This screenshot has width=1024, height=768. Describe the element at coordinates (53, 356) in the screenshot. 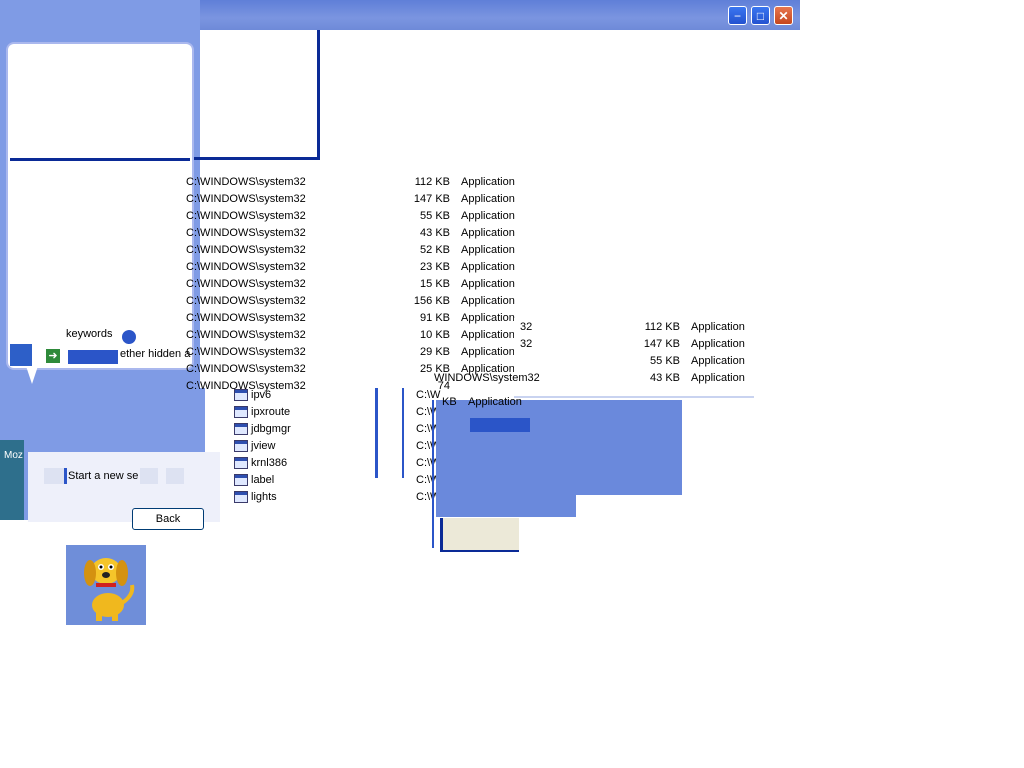

I see `arrow-right-icon: ➜` at that location.